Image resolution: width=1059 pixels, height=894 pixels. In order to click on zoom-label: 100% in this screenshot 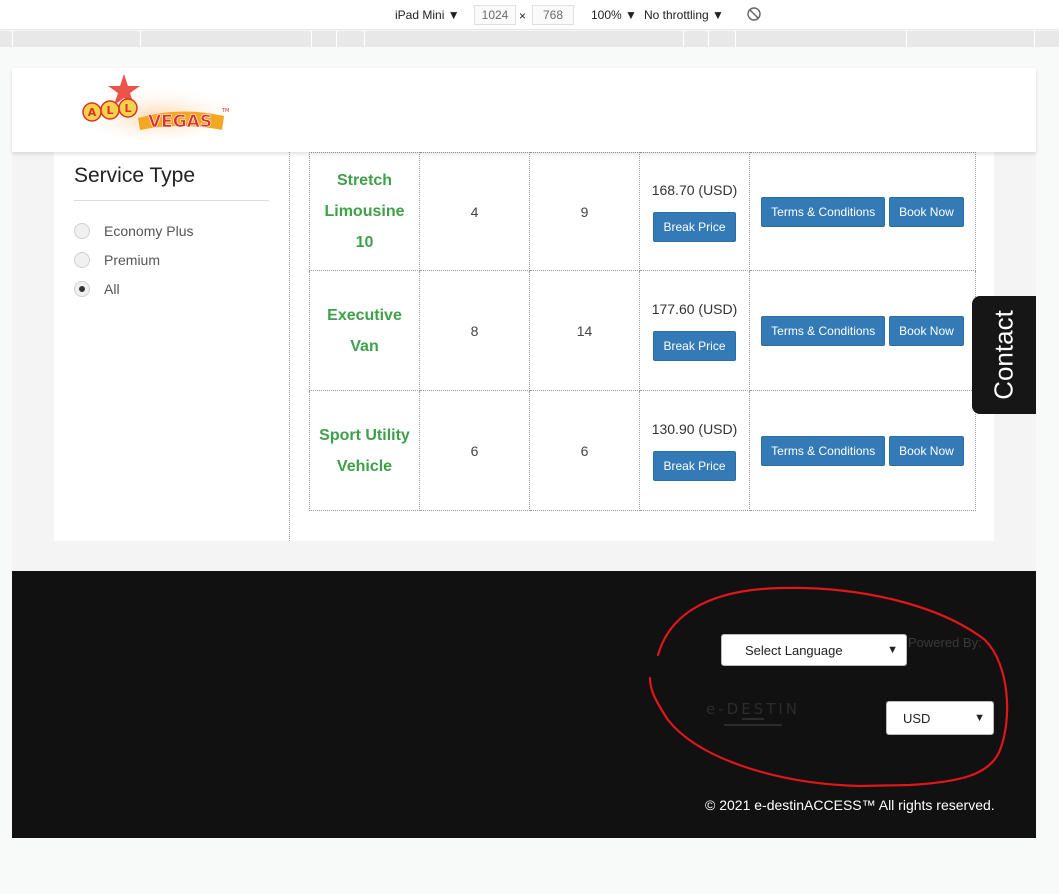, I will do `click(606, 15)`.